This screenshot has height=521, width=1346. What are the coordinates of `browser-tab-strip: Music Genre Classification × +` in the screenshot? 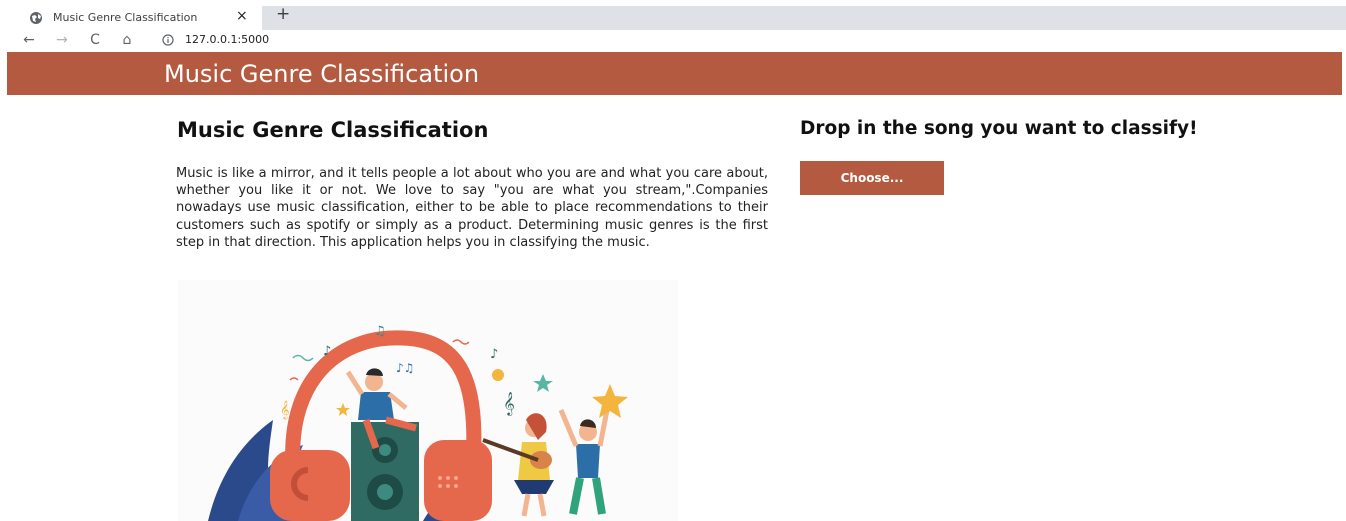 It's located at (673, 15).